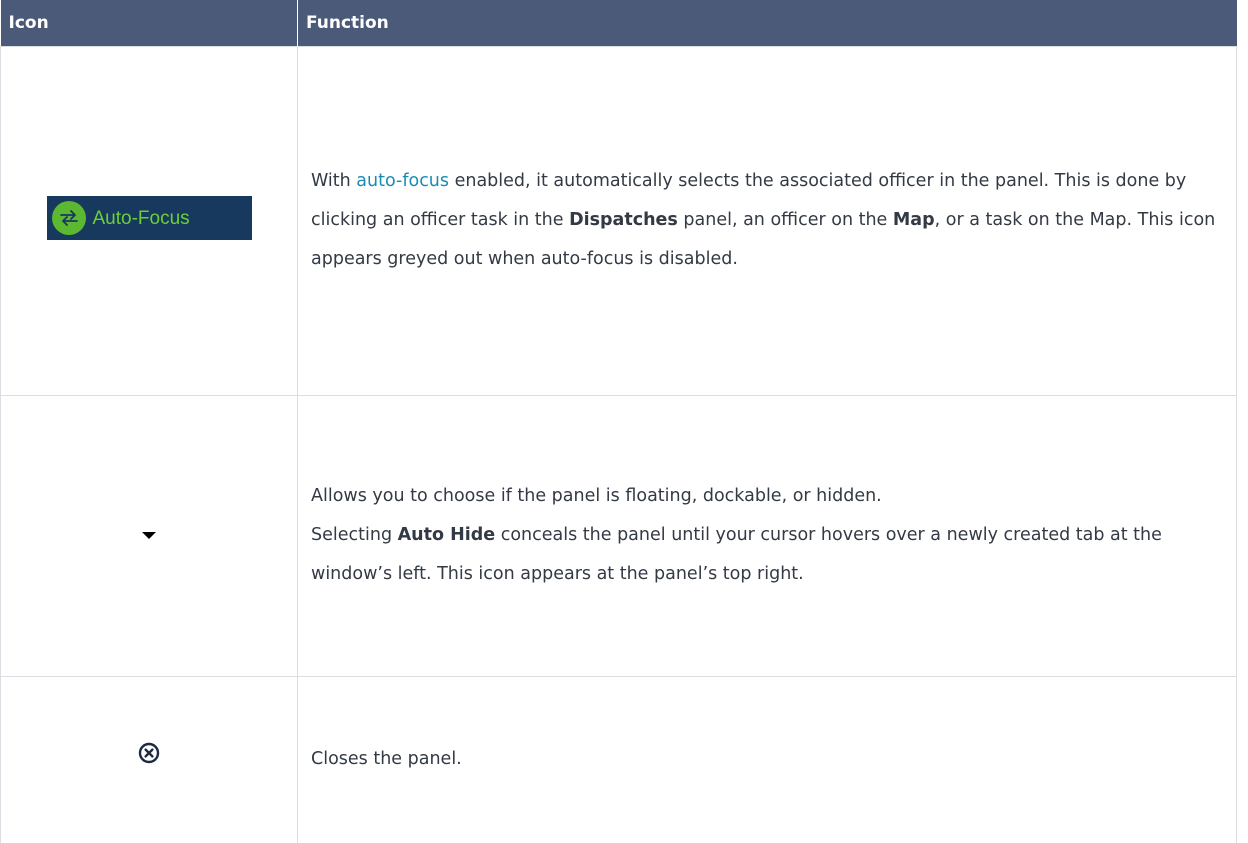  Describe the element at coordinates (446, 535) in the screenshot. I see `auto-hide-term: Auto Hide` at that location.